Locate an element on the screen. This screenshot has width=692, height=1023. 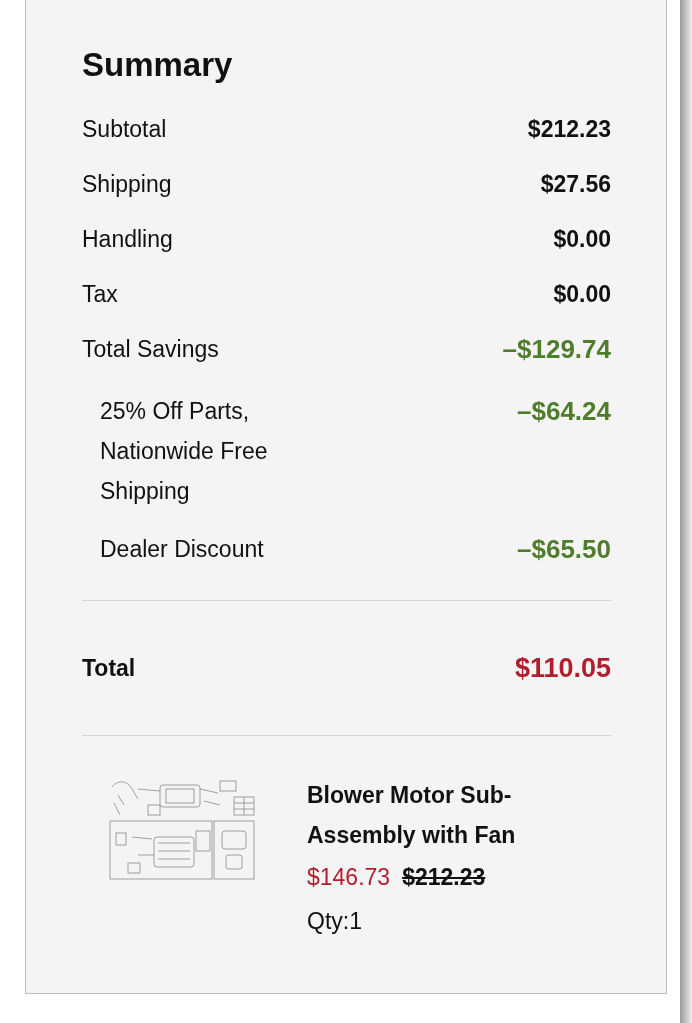
savings-value: –$65.50 is located at coordinates (564, 549).